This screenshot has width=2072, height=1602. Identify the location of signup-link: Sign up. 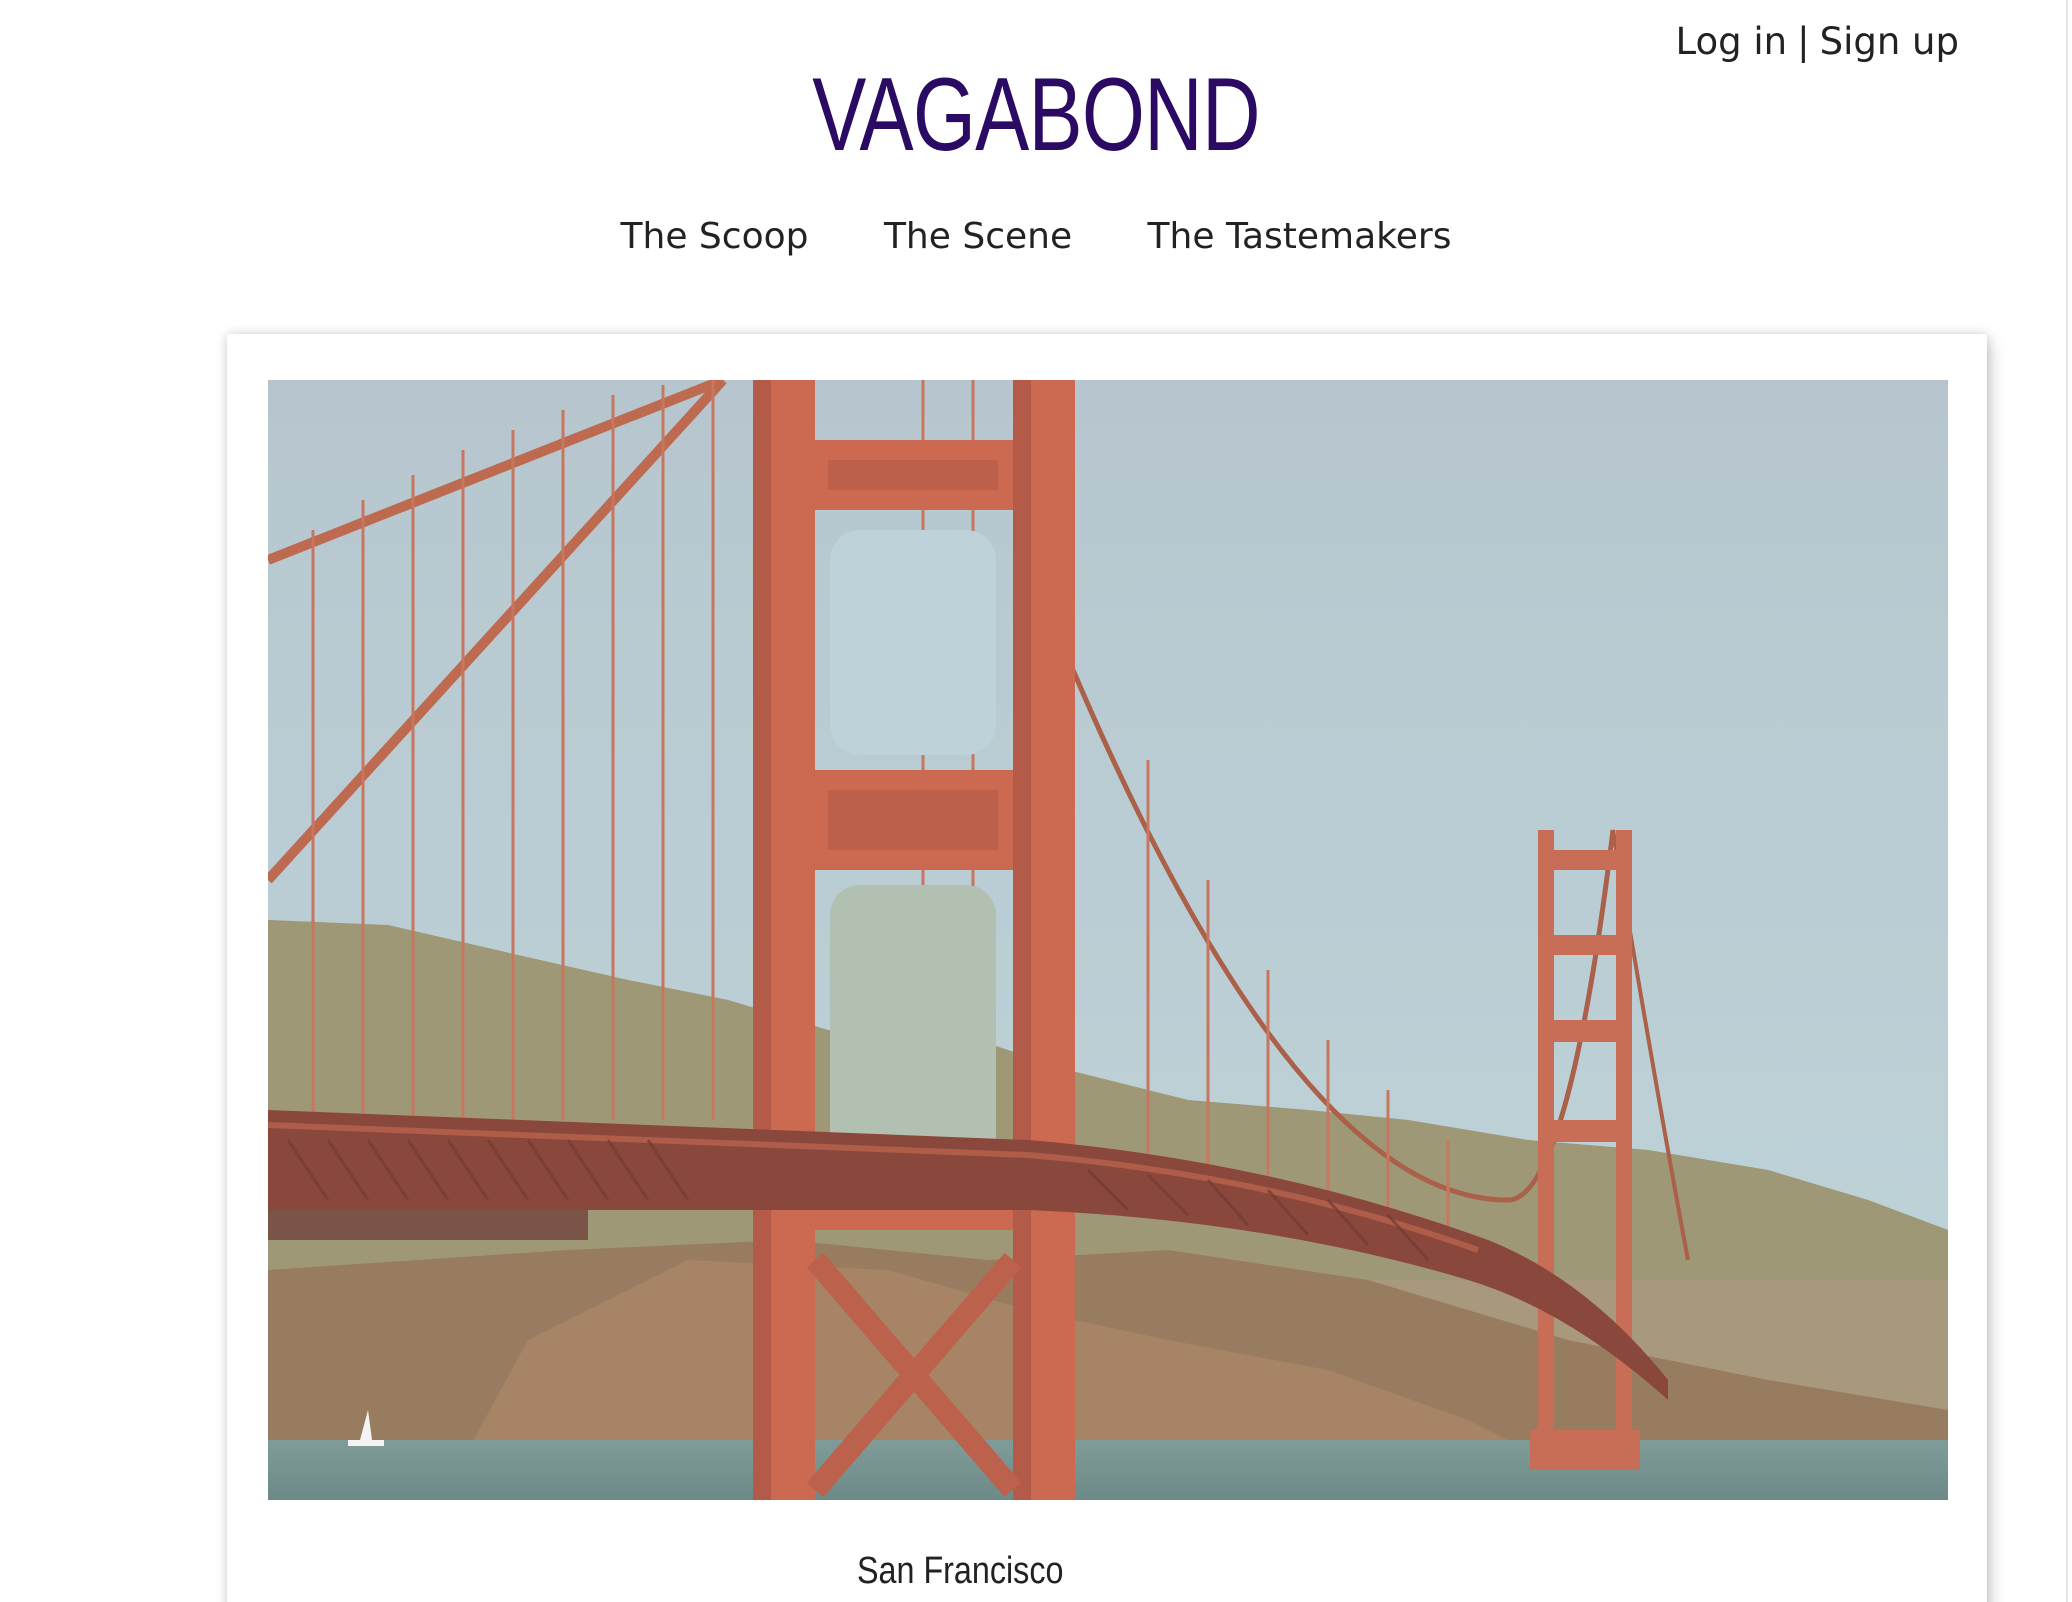
(1889, 41).